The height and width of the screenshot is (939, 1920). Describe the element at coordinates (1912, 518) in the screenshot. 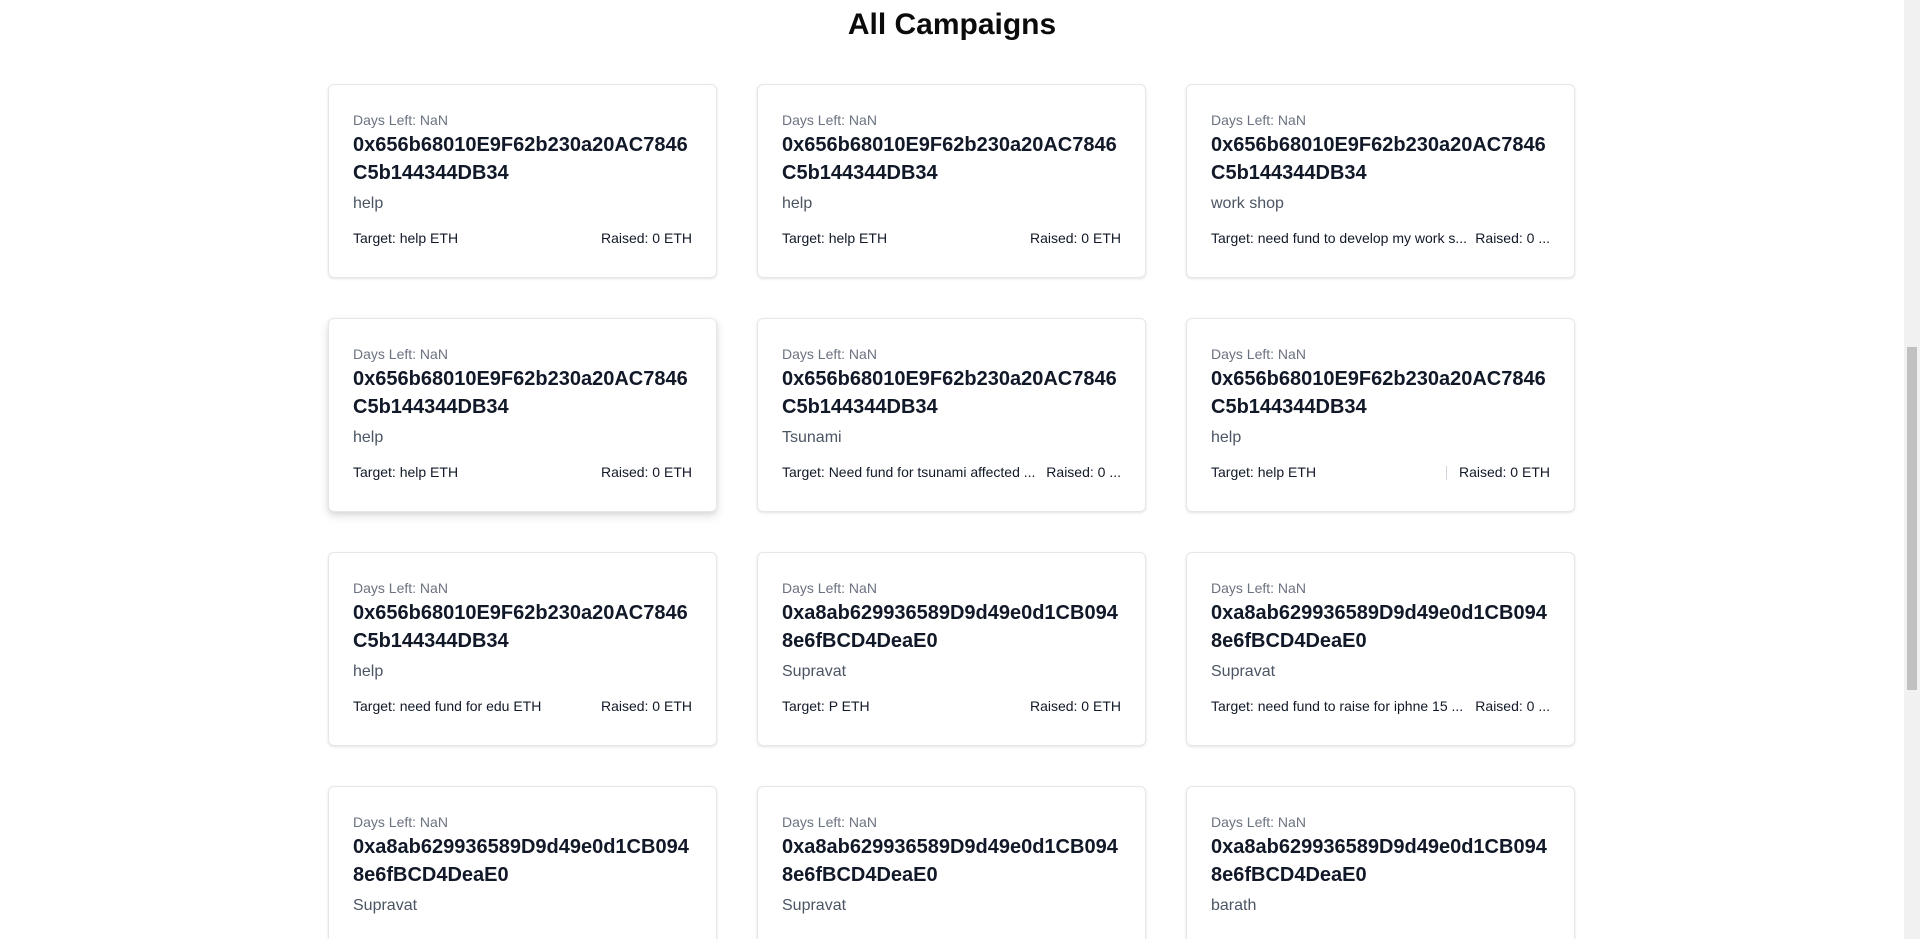

I see `scrollbar-thumb` at that location.